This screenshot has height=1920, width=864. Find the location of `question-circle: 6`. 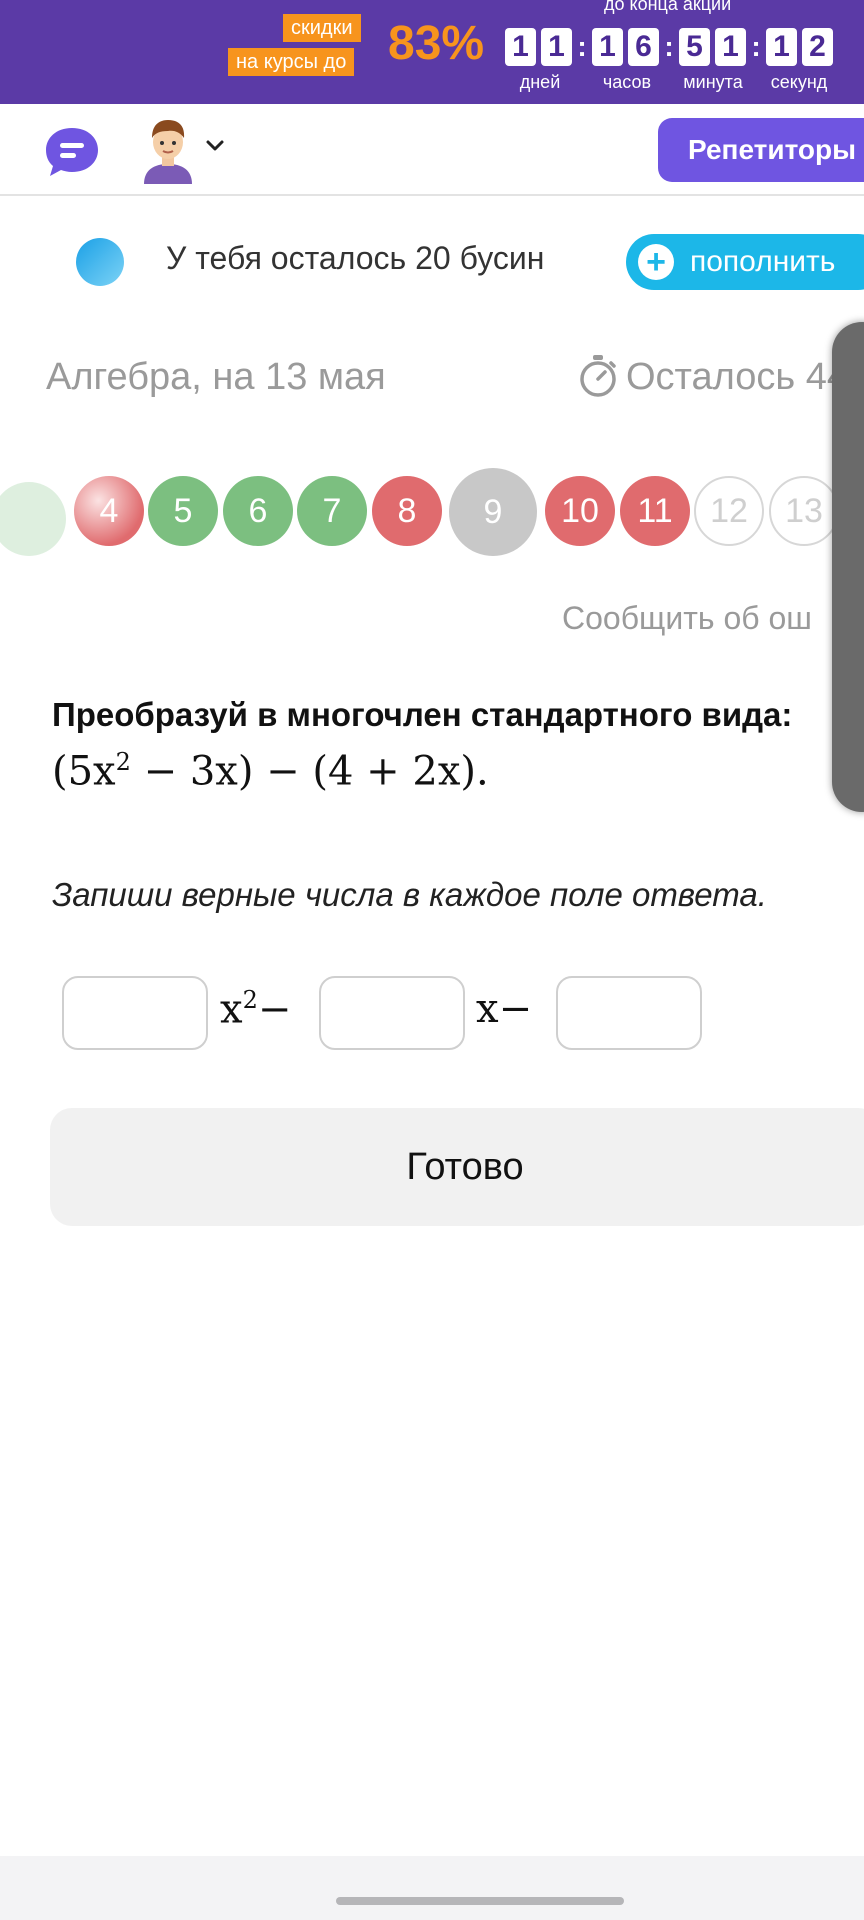

question-circle: 6 is located at coordinates (258, 511).